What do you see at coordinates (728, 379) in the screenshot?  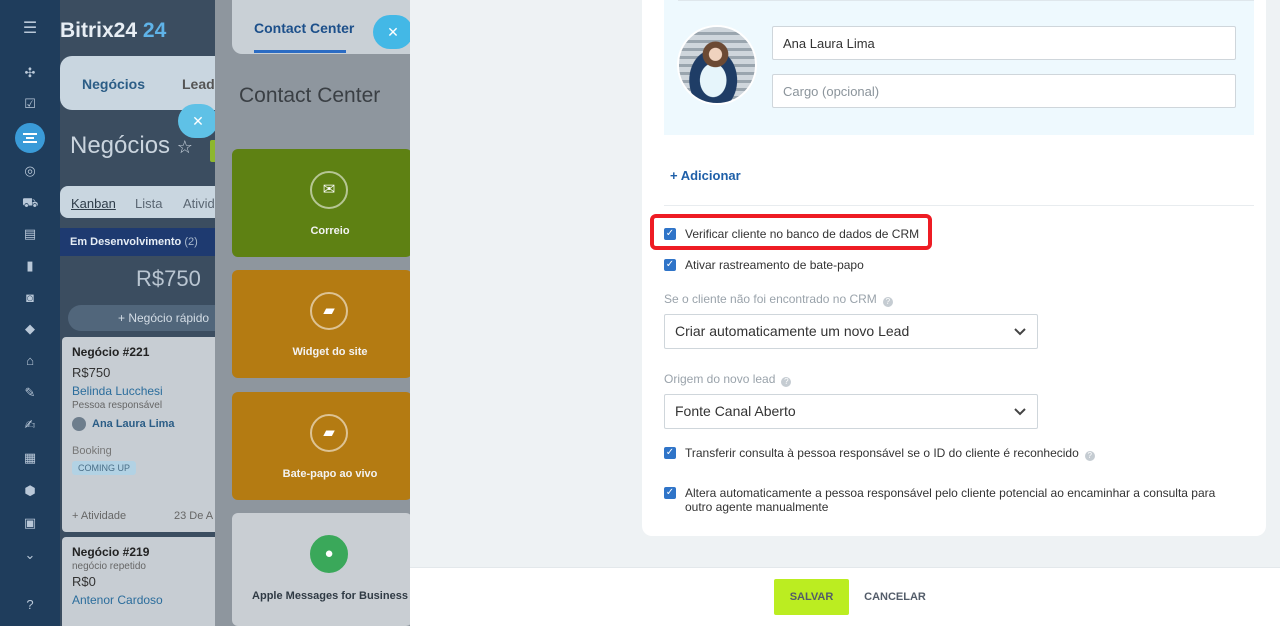 I see `origin-label: Origem do novo lead?` at bounding box center [728, 379].